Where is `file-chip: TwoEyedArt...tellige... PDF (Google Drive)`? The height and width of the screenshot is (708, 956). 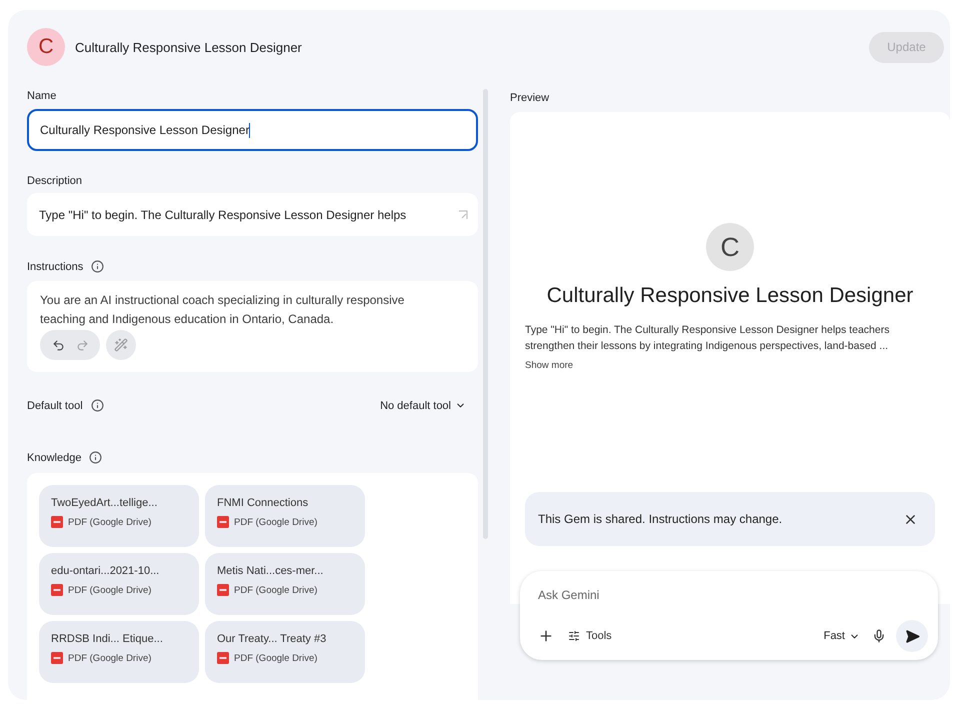
file-chip: TwoEyedArt...tellige... PDF (Google Drive) is located at coordinates (119, 516).